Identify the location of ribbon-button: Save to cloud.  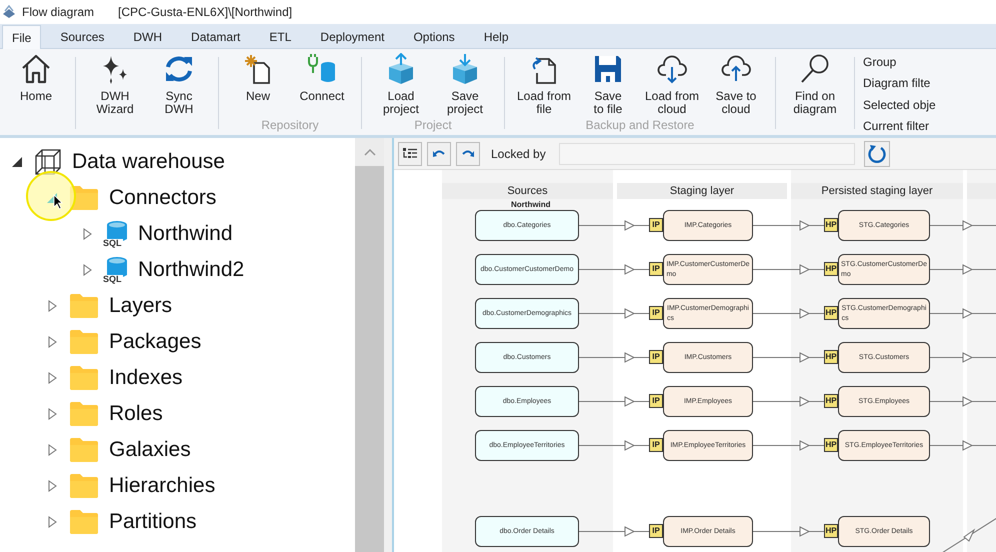
(736, 84).